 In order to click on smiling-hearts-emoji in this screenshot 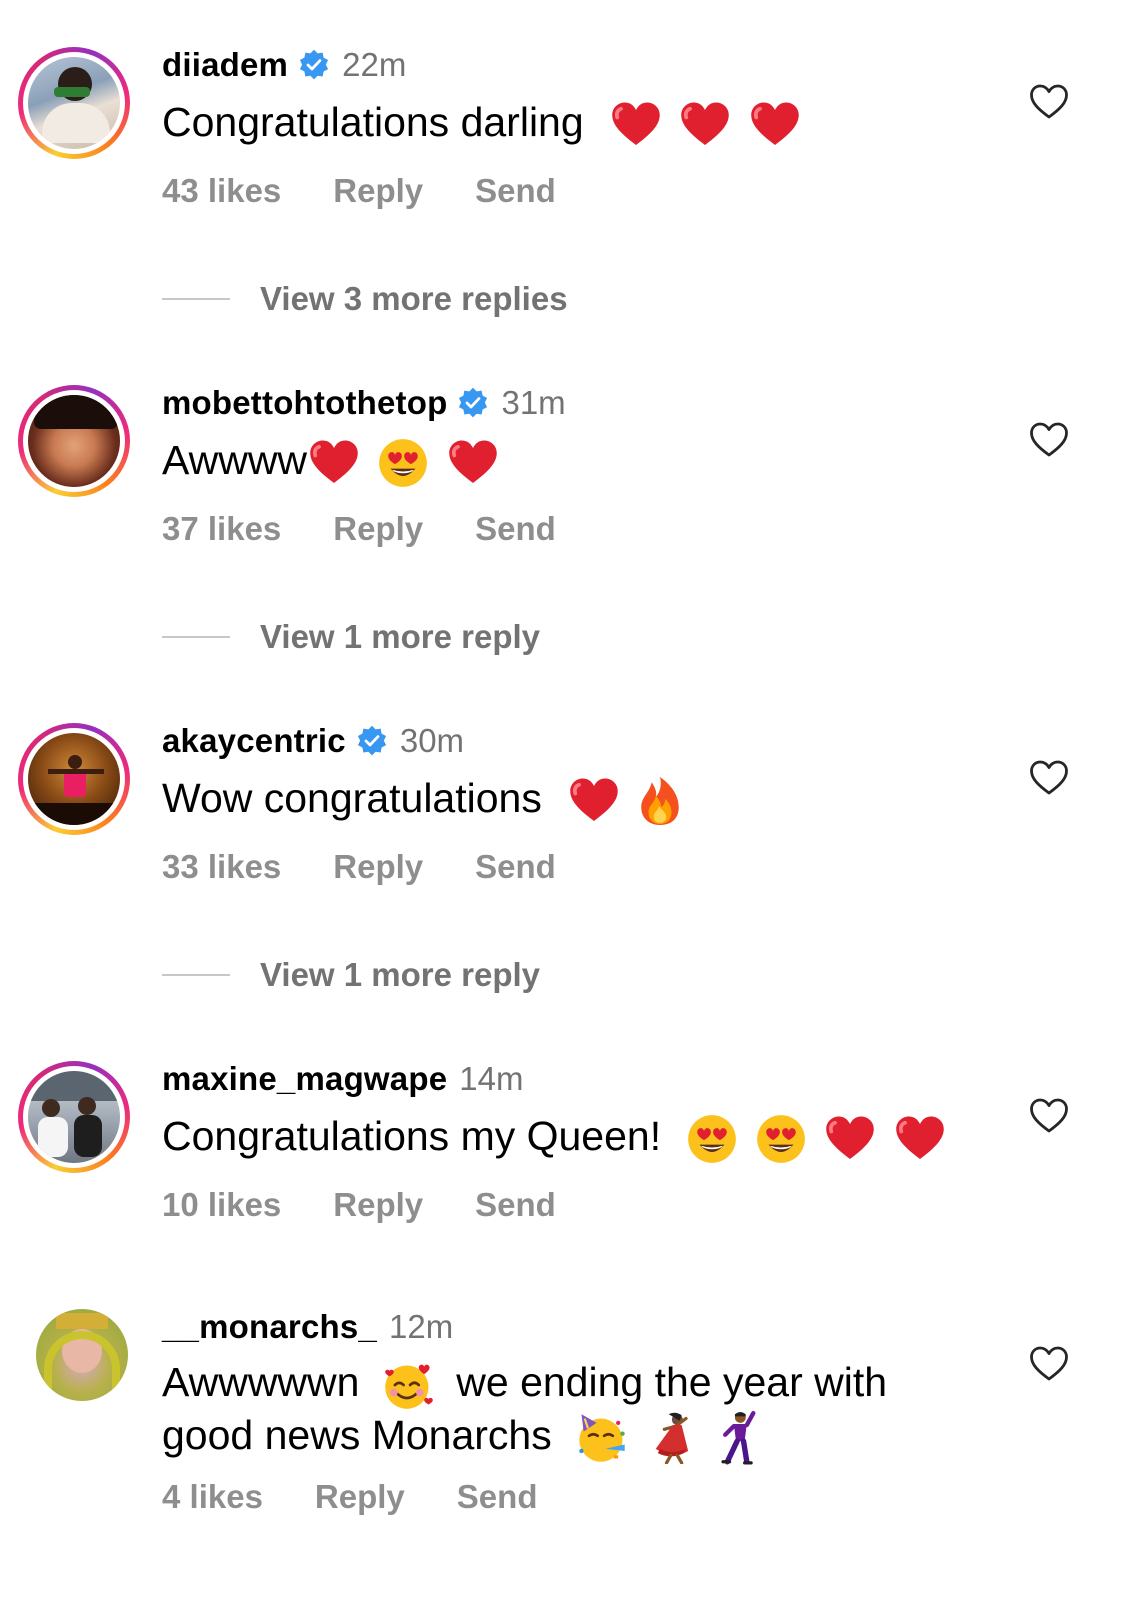, I will do `click(409, 1385)`.